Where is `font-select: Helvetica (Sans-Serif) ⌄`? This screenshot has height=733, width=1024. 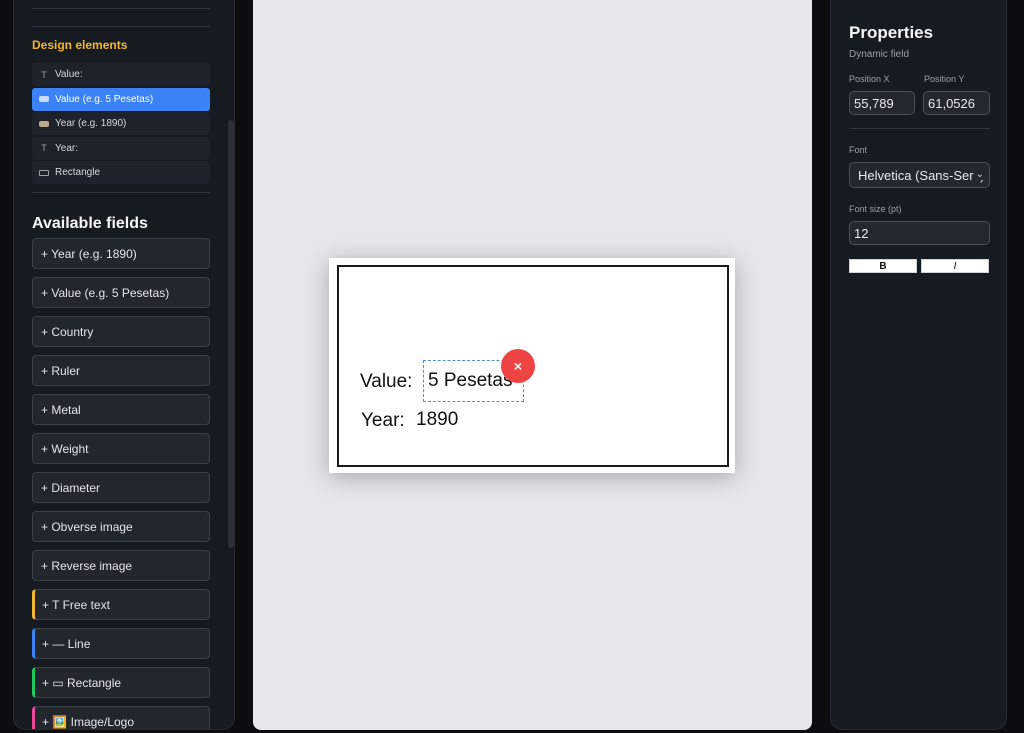
font-select: Helvetica (Sans-Serif) ⌄ is located at coordinates (919, 175).